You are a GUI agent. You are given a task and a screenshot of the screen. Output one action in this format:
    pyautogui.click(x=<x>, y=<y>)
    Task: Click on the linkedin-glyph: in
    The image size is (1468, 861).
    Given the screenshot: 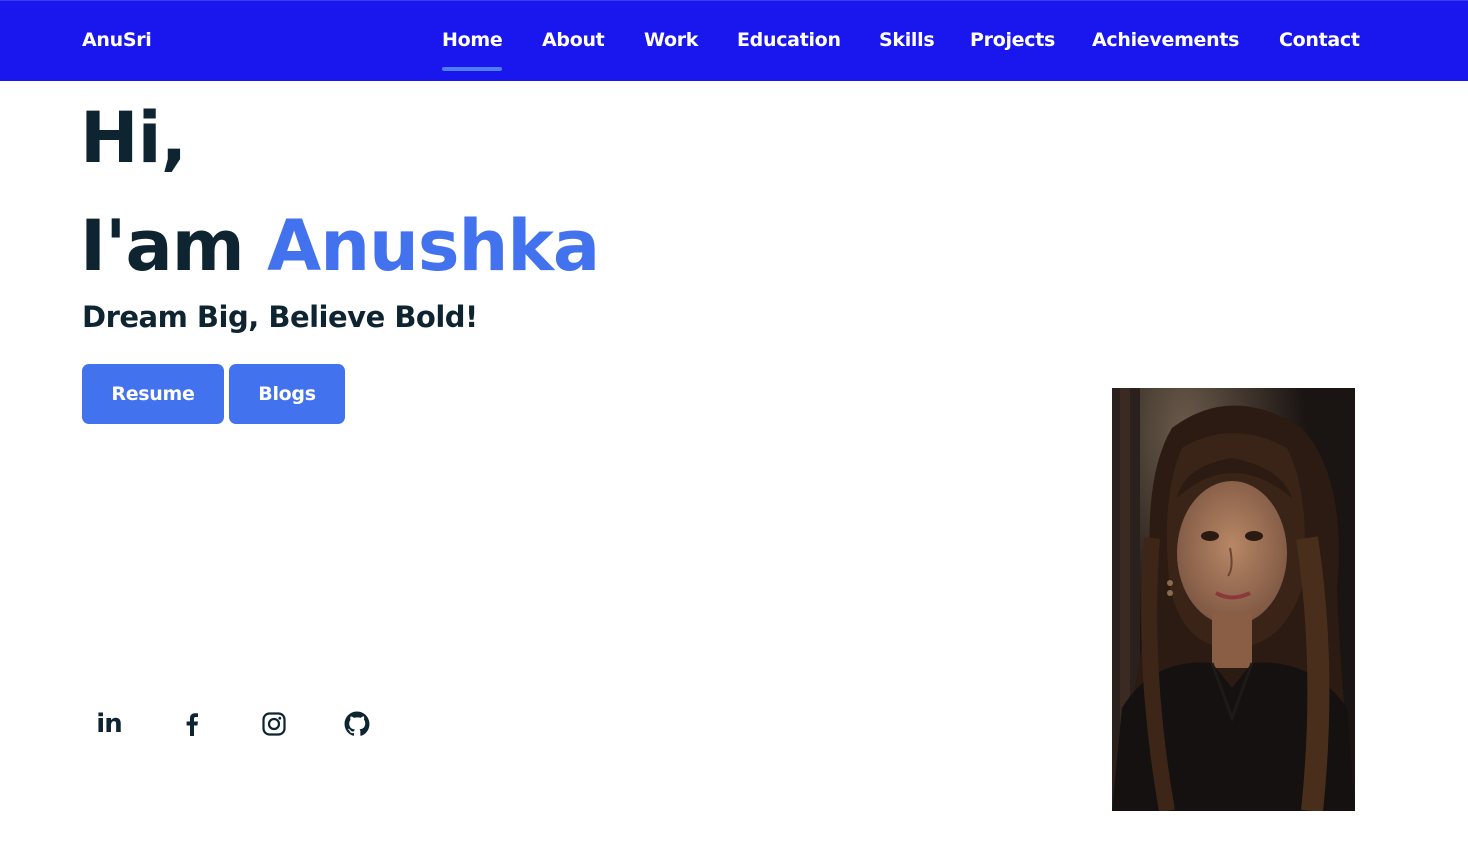 What is the action you would take?
    pyautogui.click(x=109, y=724)
    